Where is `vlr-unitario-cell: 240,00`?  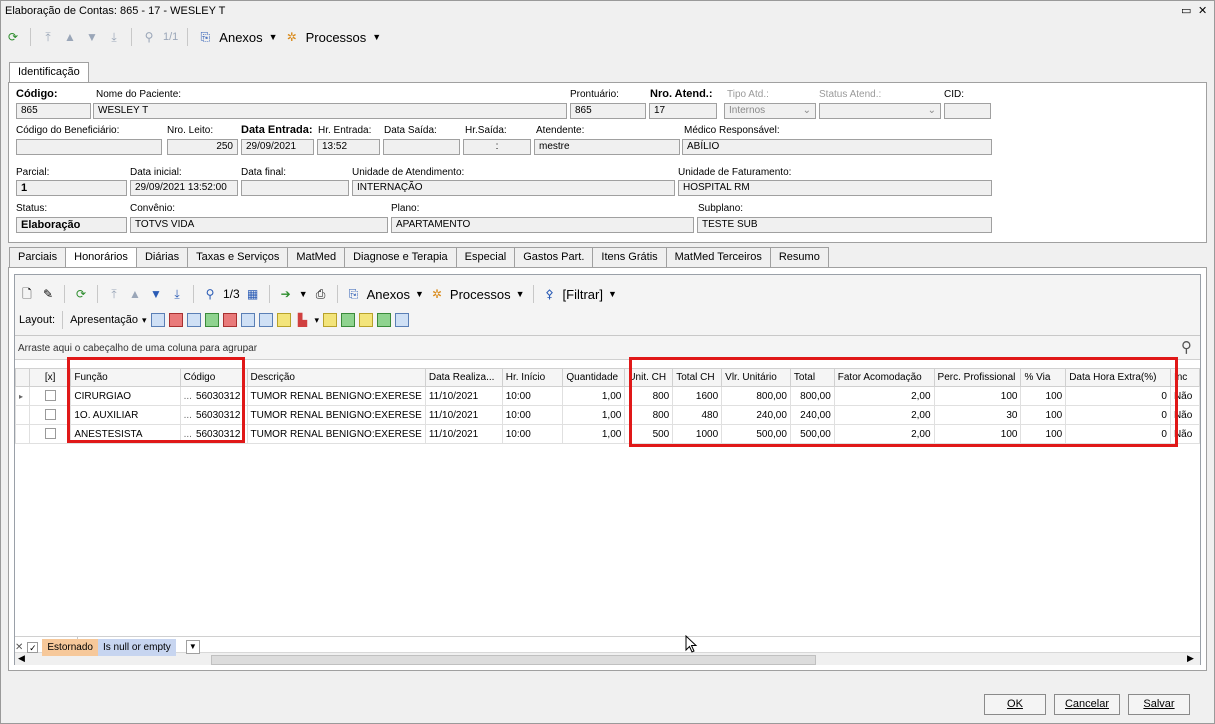 vlr-unitario-cell: 240,00 is located at coordinates (756, 415).